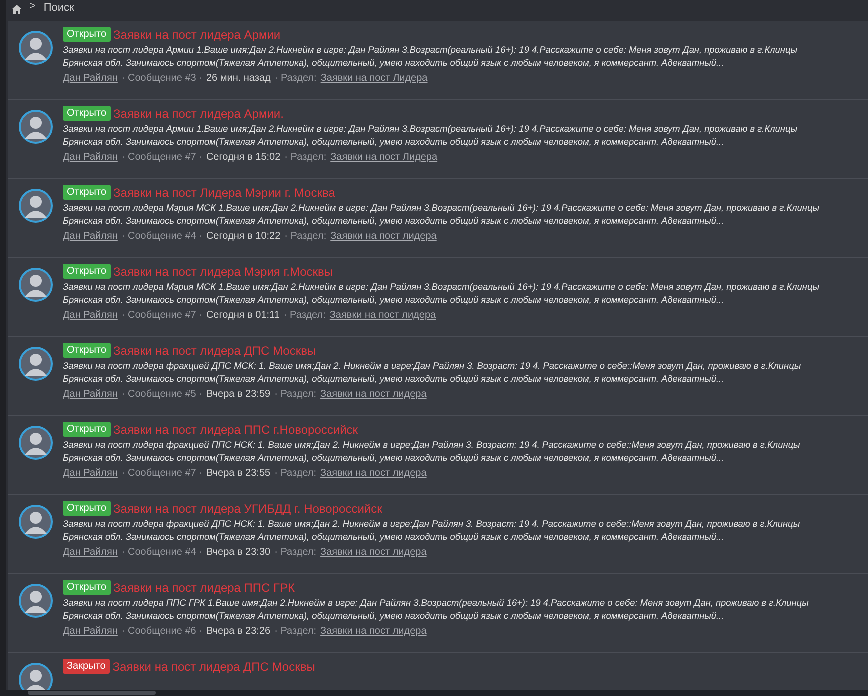 The height and width of the screenshot is (696, 868). Describe the element at coordinates (238, 631) in the screenshot. I see `post-time: Вчера в 23:26` at that location.